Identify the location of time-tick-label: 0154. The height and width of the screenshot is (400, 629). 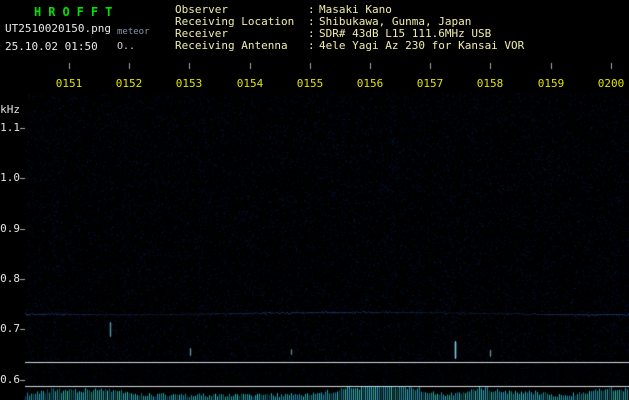
(250, 83).